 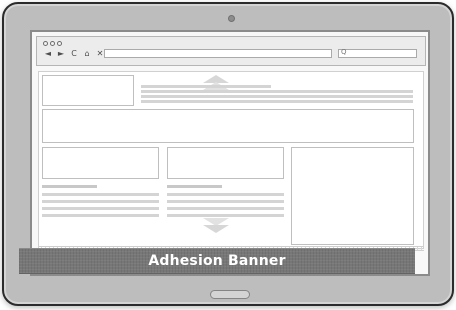 What do you see at coordinates (48, 54) in the screenshot?
I see `back-button: ◄` at bounding box center [48, 54].